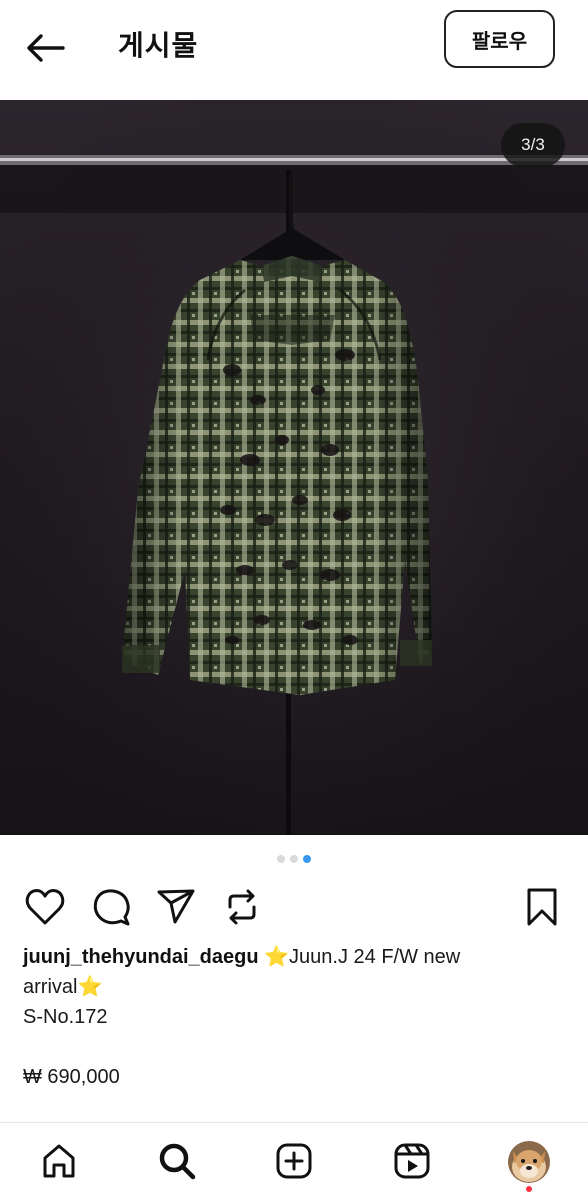 Image resolution: width=588 pixels, height=1200 pixels. I want to click on top-bar: 게시물 팔로우, so click(294, 50).